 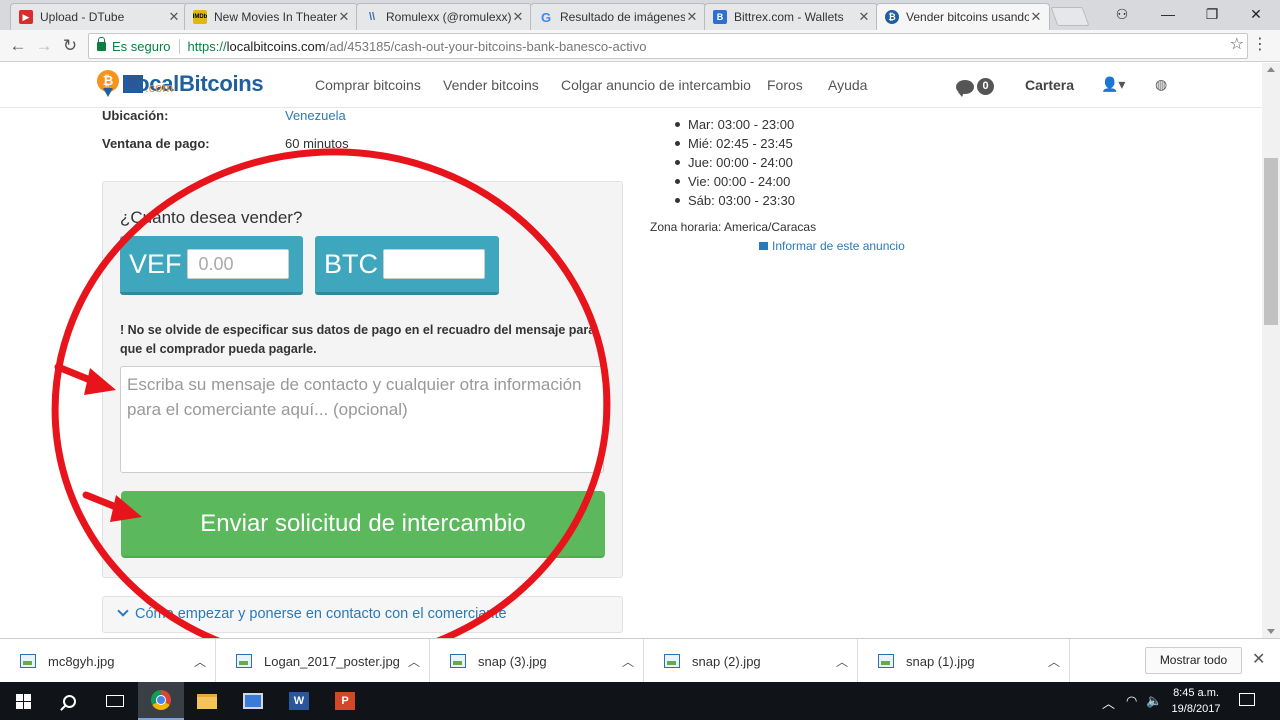 I want to click on task-view-button, so click(x=115, y=701).